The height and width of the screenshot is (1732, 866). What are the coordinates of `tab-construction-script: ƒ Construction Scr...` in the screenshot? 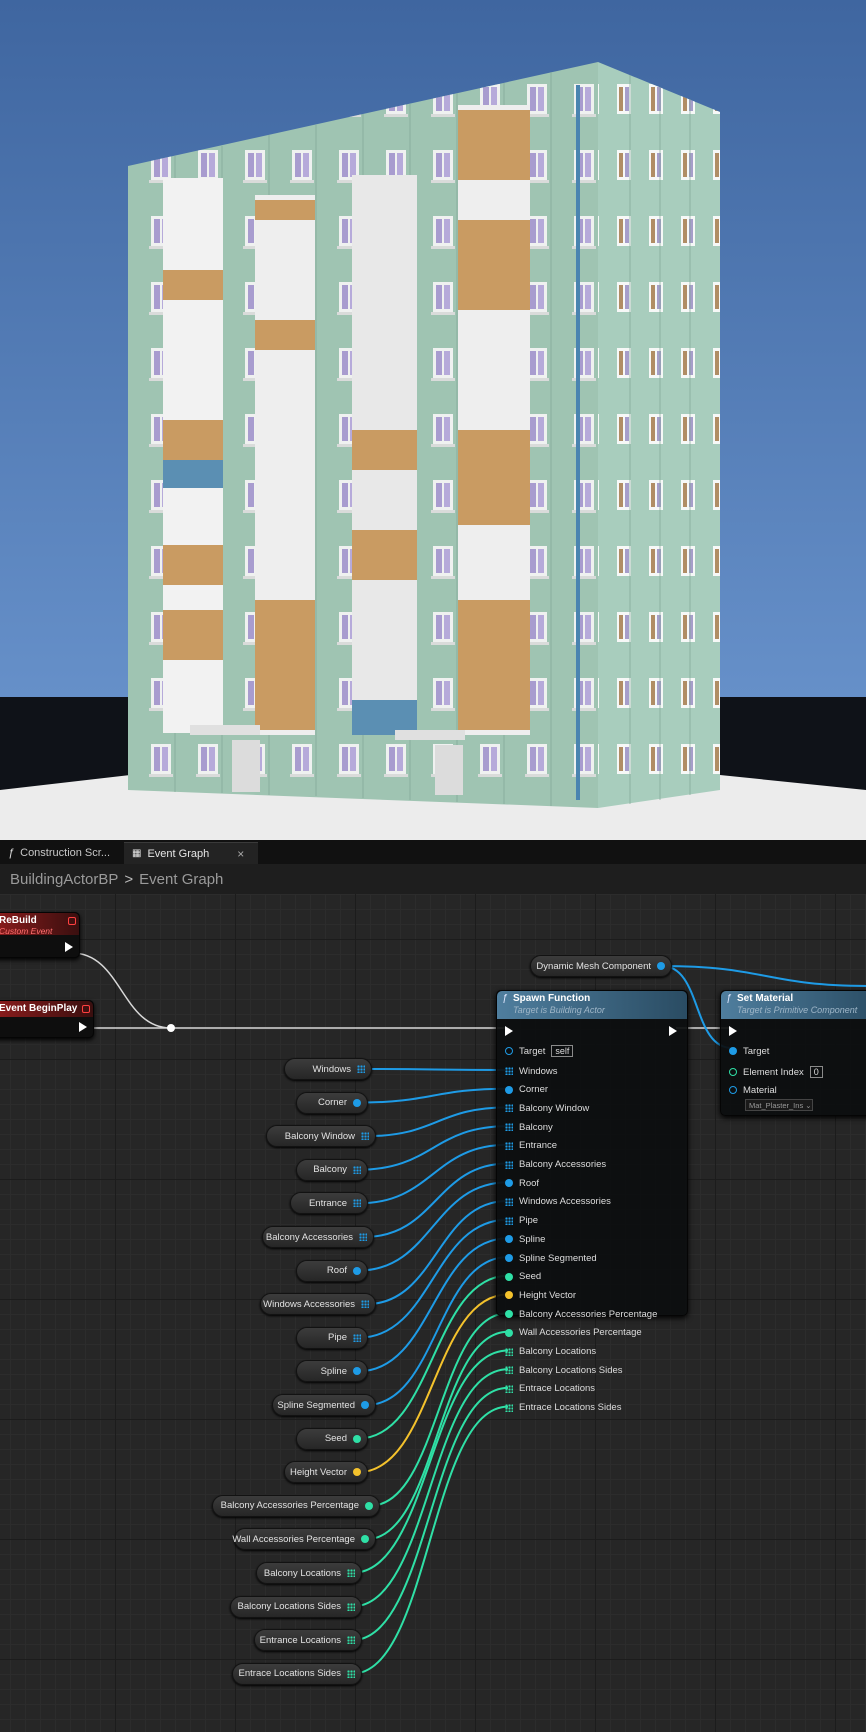 It's located at (60, 853).